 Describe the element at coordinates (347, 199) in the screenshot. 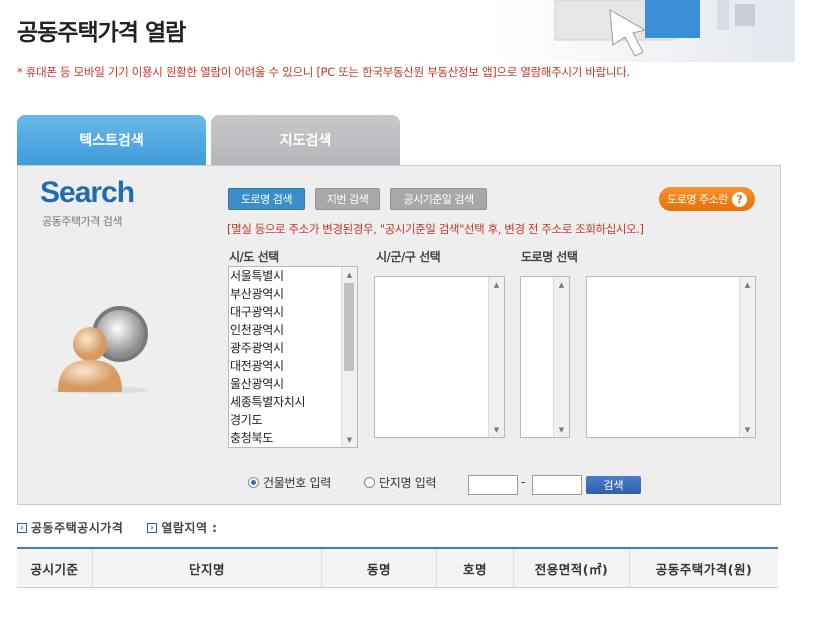

I see `jibun-search-button: 지번 검색` at that location.